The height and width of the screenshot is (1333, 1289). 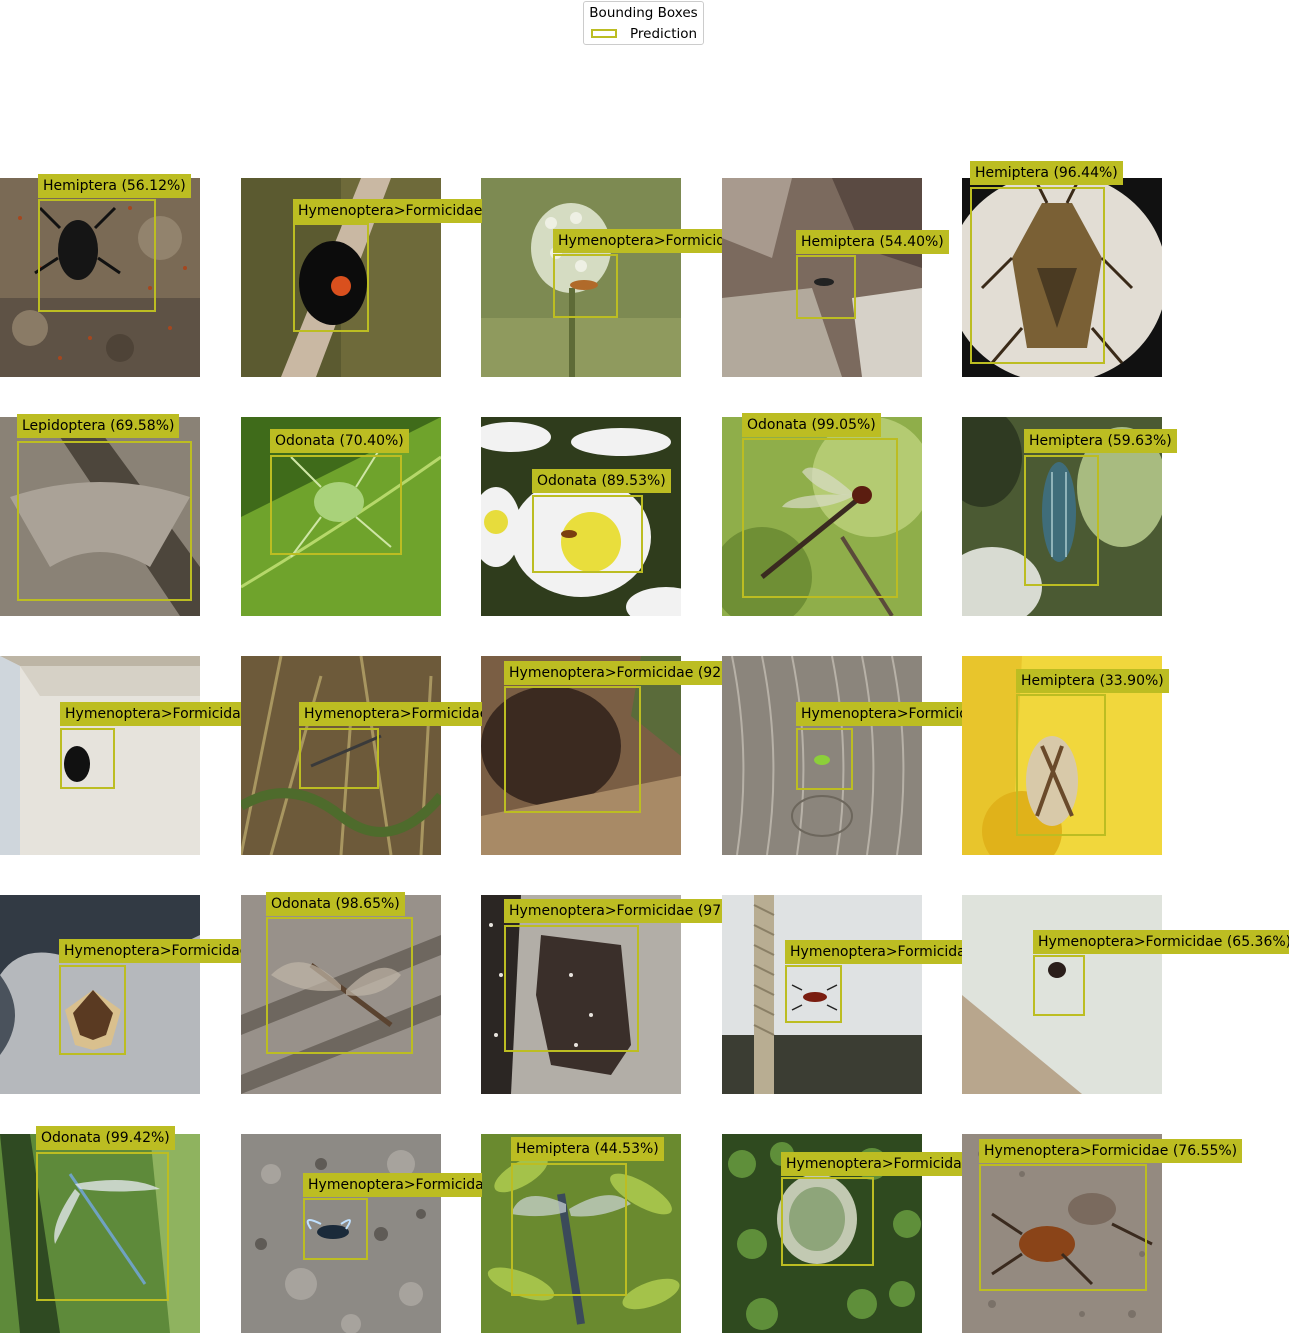 What do you see at coordinates (587, 1149) in the screenshot?
I see `prediction-label: Hemiptera (44.53%)` at bounding box center [587, 1149].